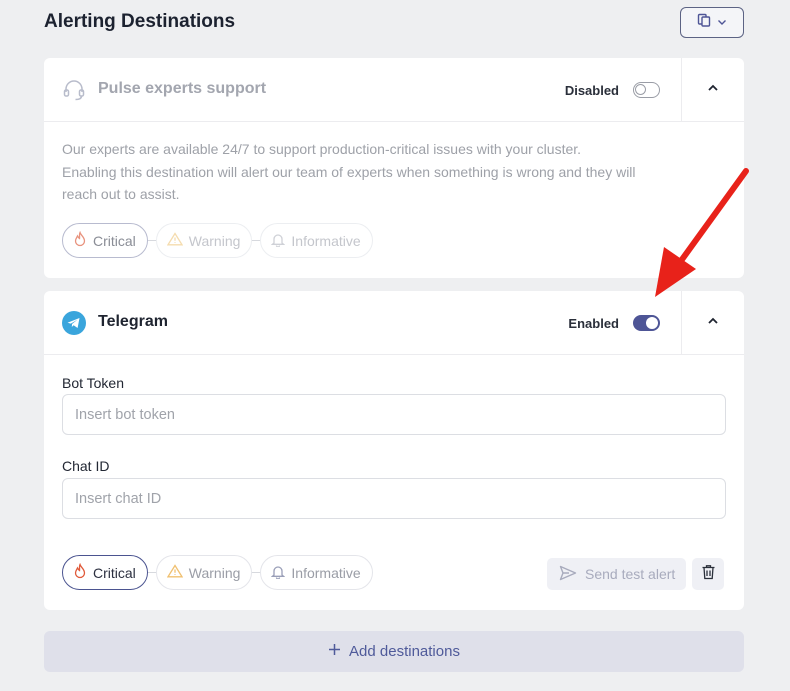 This screenshot has width=790, height=691. What do you see at coordinates (593, 323) in the screenshot?
I see `status-label: Enabled` at bounding box center [593, 323].